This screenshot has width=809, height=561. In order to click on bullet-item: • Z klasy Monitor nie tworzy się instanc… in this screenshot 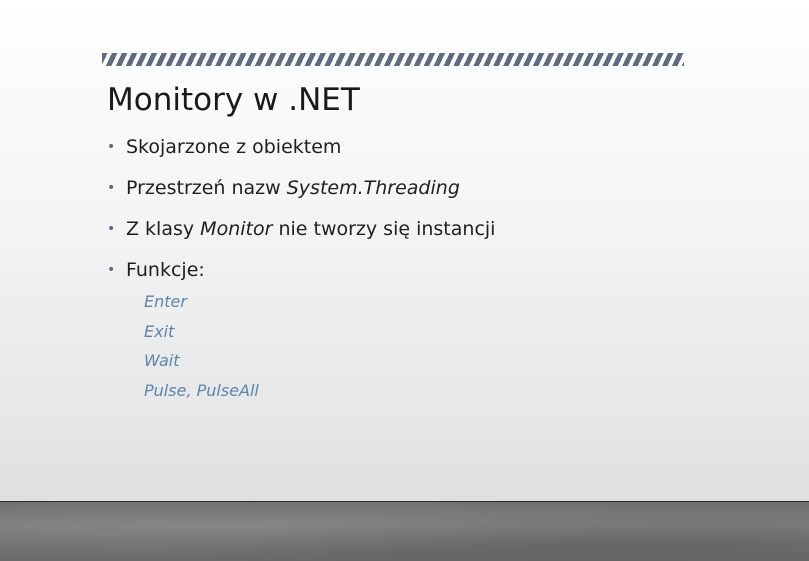, I will do `click(301, 229)`.